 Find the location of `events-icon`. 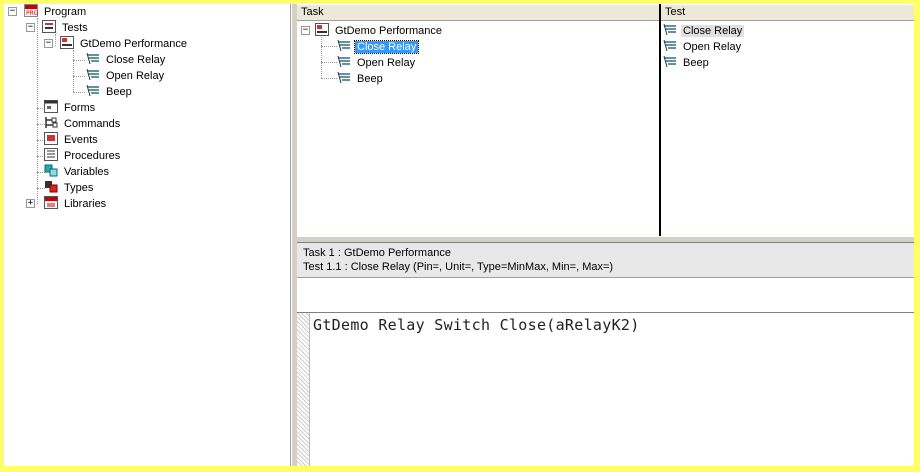

events-icon is located at coordinates (51, 138).